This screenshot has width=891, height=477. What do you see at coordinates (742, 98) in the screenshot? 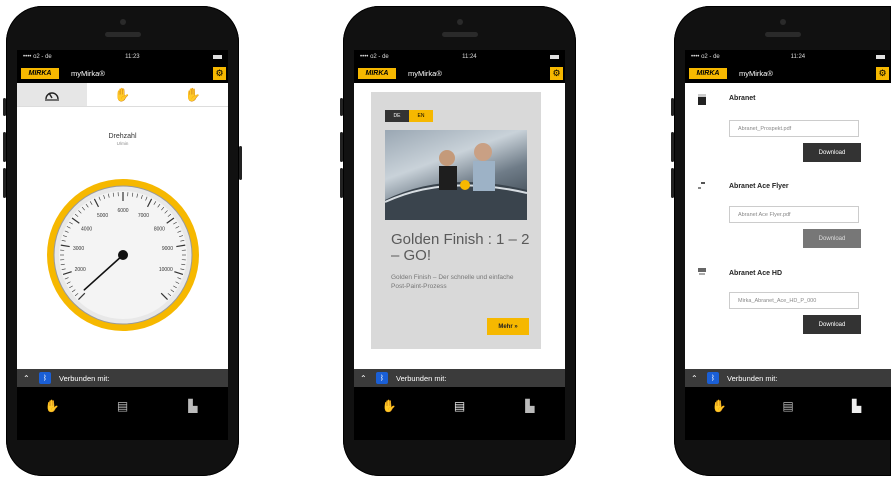
I see `download-title: Abranet` at bounding box center [742, 98].